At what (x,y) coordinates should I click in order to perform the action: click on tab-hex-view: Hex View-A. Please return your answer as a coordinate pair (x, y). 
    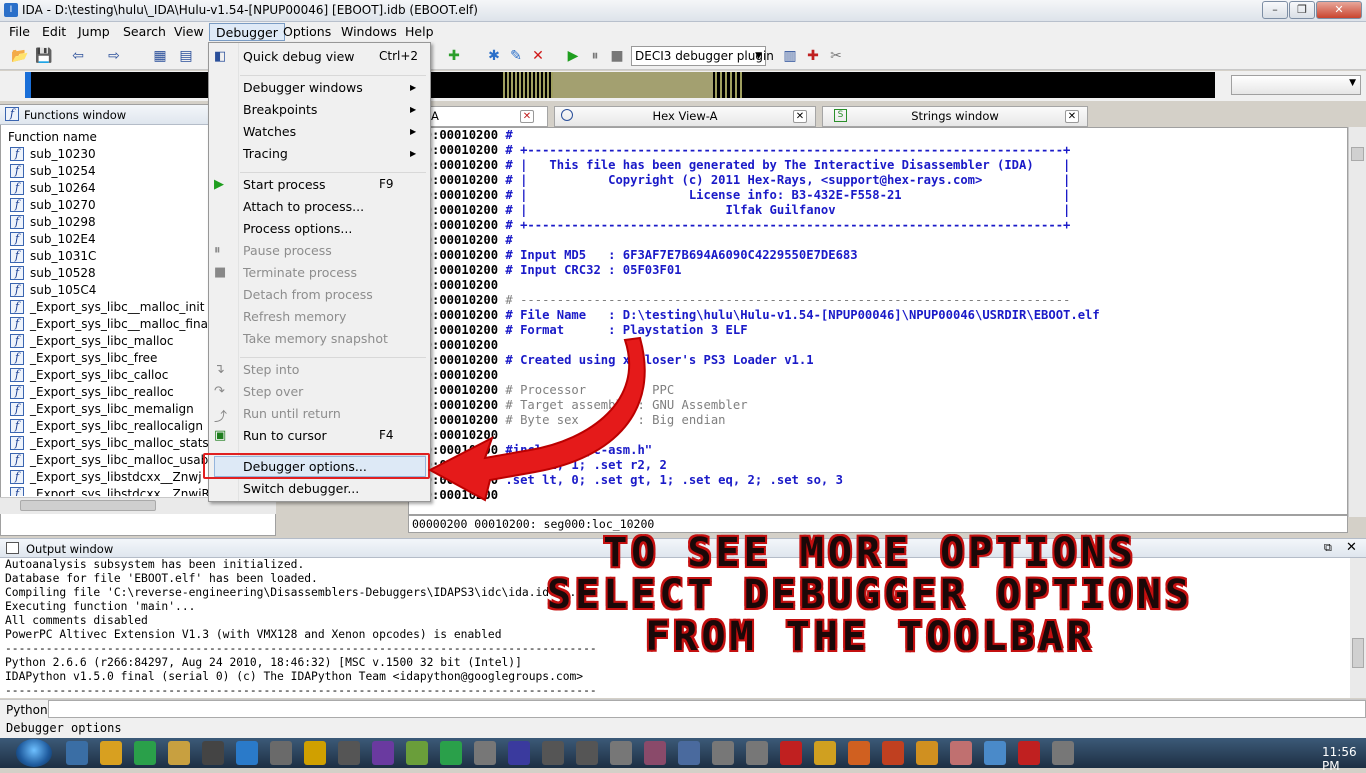
    Looking at the image, I should click on (685, 116).